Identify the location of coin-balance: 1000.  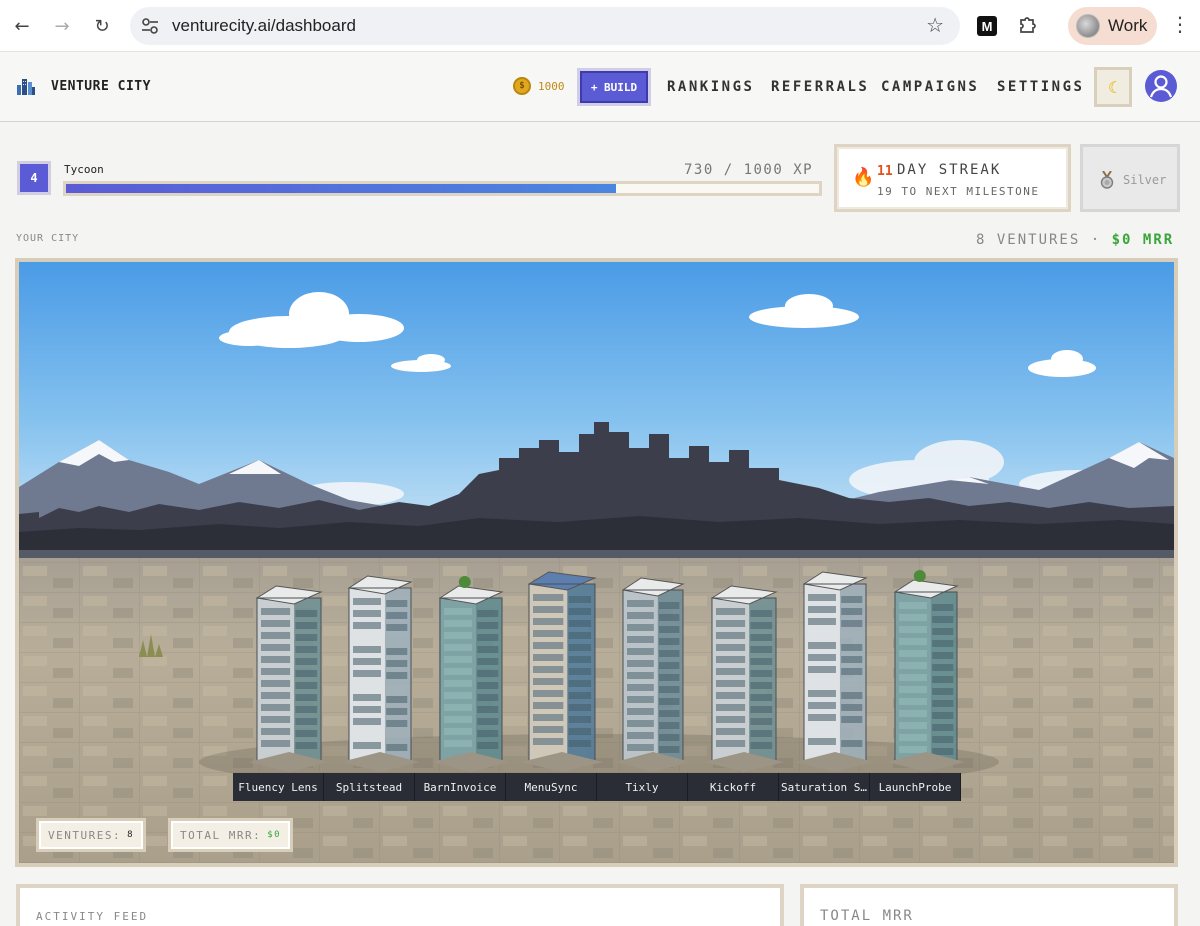
(551, 86).